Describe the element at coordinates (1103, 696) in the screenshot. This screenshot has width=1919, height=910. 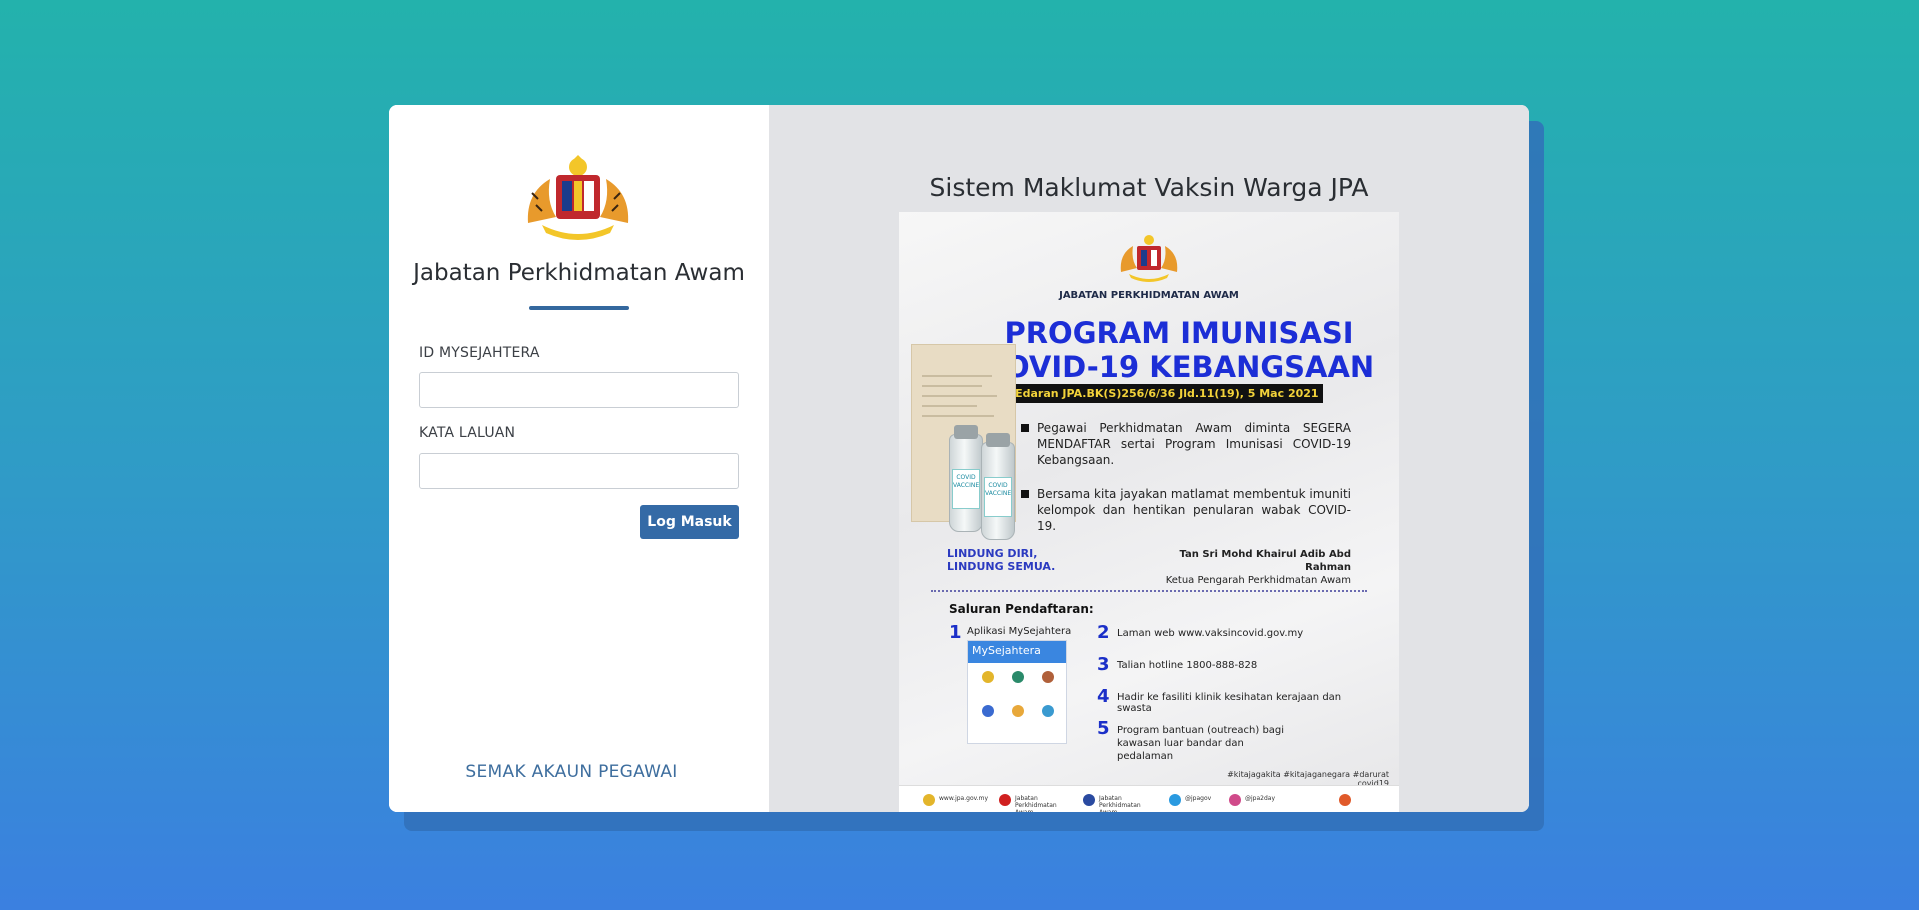
I see `channel-number: 4` at that location.